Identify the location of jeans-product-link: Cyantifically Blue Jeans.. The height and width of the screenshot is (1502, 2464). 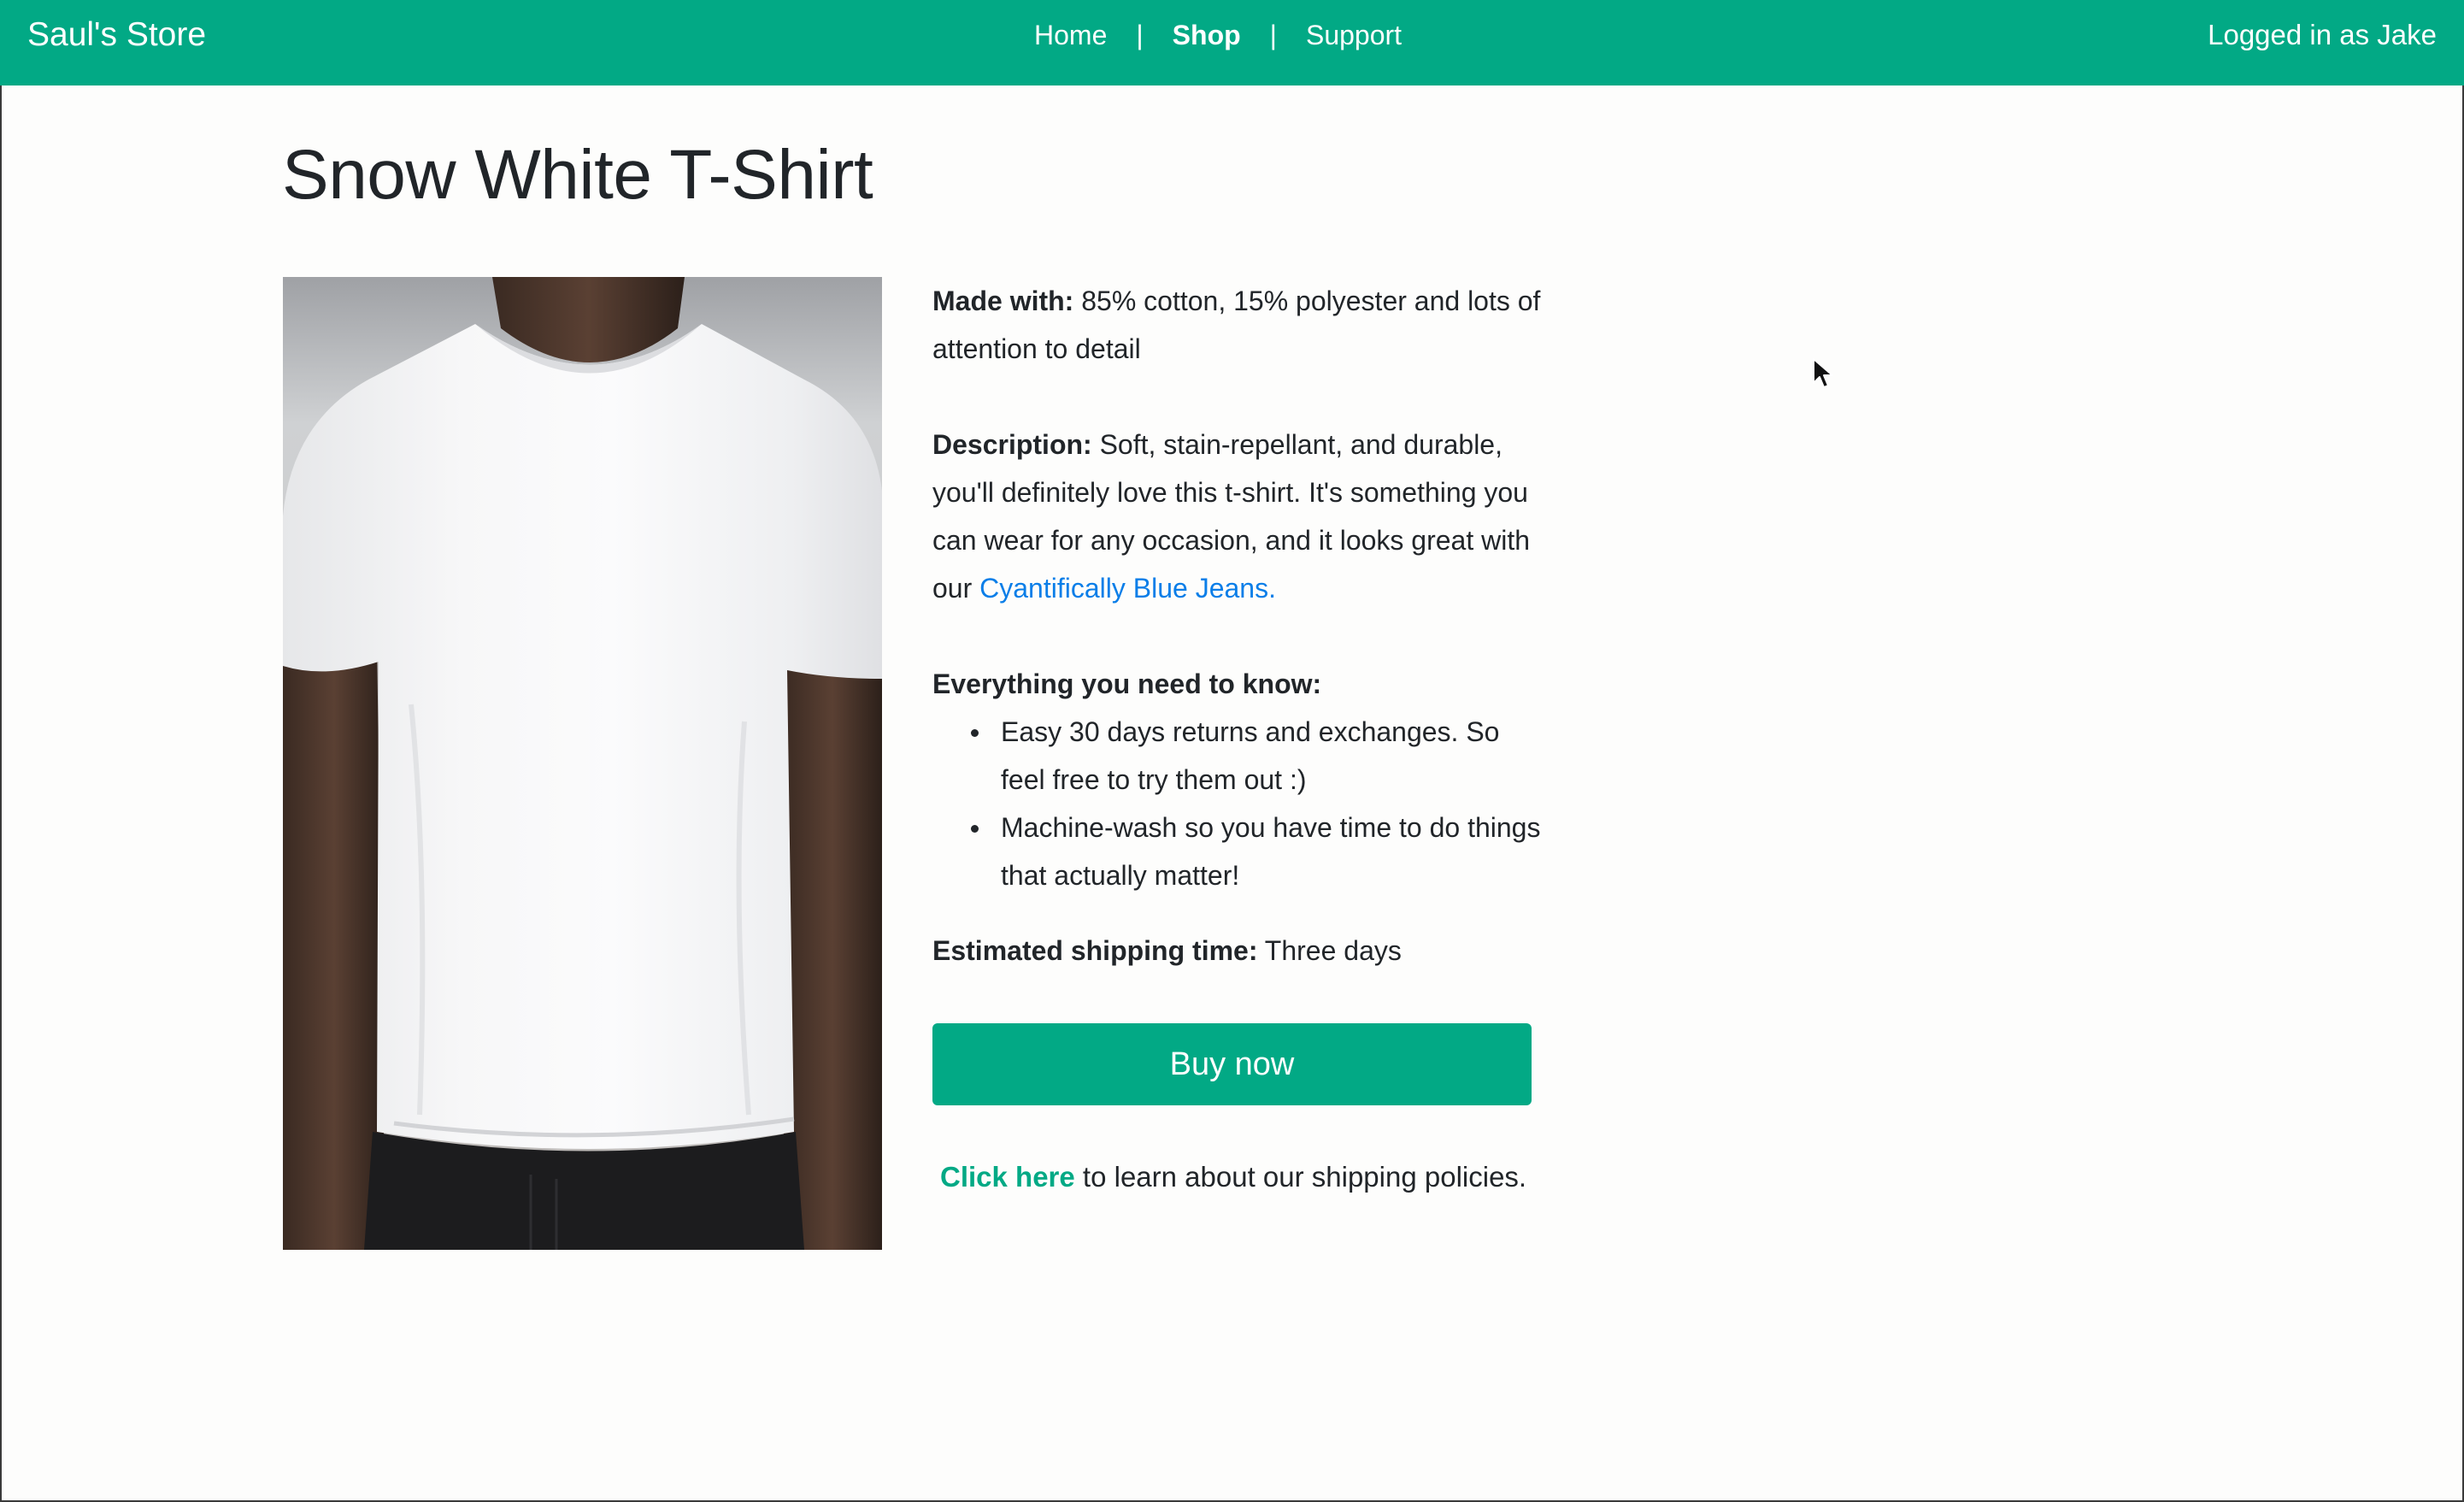
(1127, 588).